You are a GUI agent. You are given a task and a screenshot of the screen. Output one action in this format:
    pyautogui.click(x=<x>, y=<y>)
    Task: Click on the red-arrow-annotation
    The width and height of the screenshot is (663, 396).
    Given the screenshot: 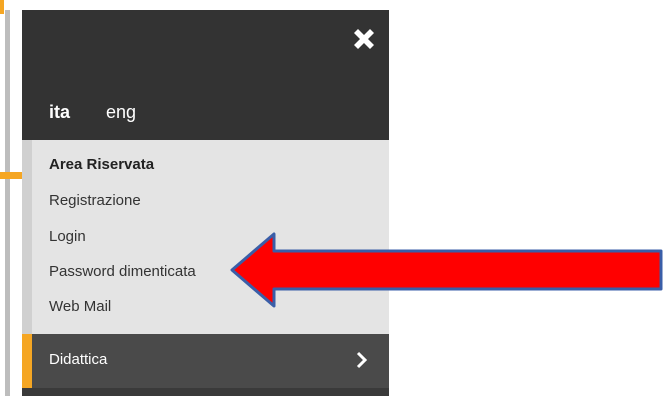 What is the action you would take?
    pyautogui.click(x=446, y=270)
    